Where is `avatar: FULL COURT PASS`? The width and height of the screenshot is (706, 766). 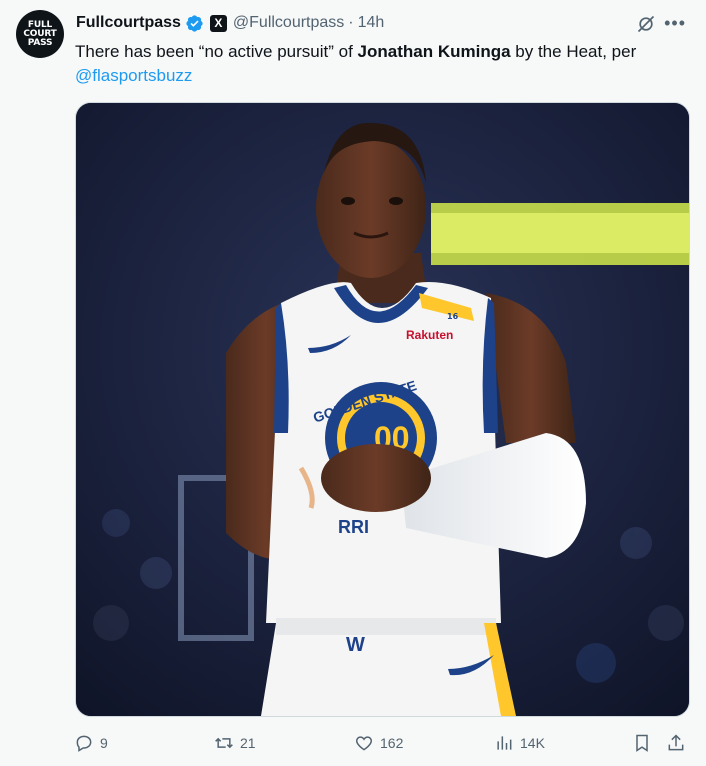 avatar: FULL COURT PASS is located at coordinates (40, 34).